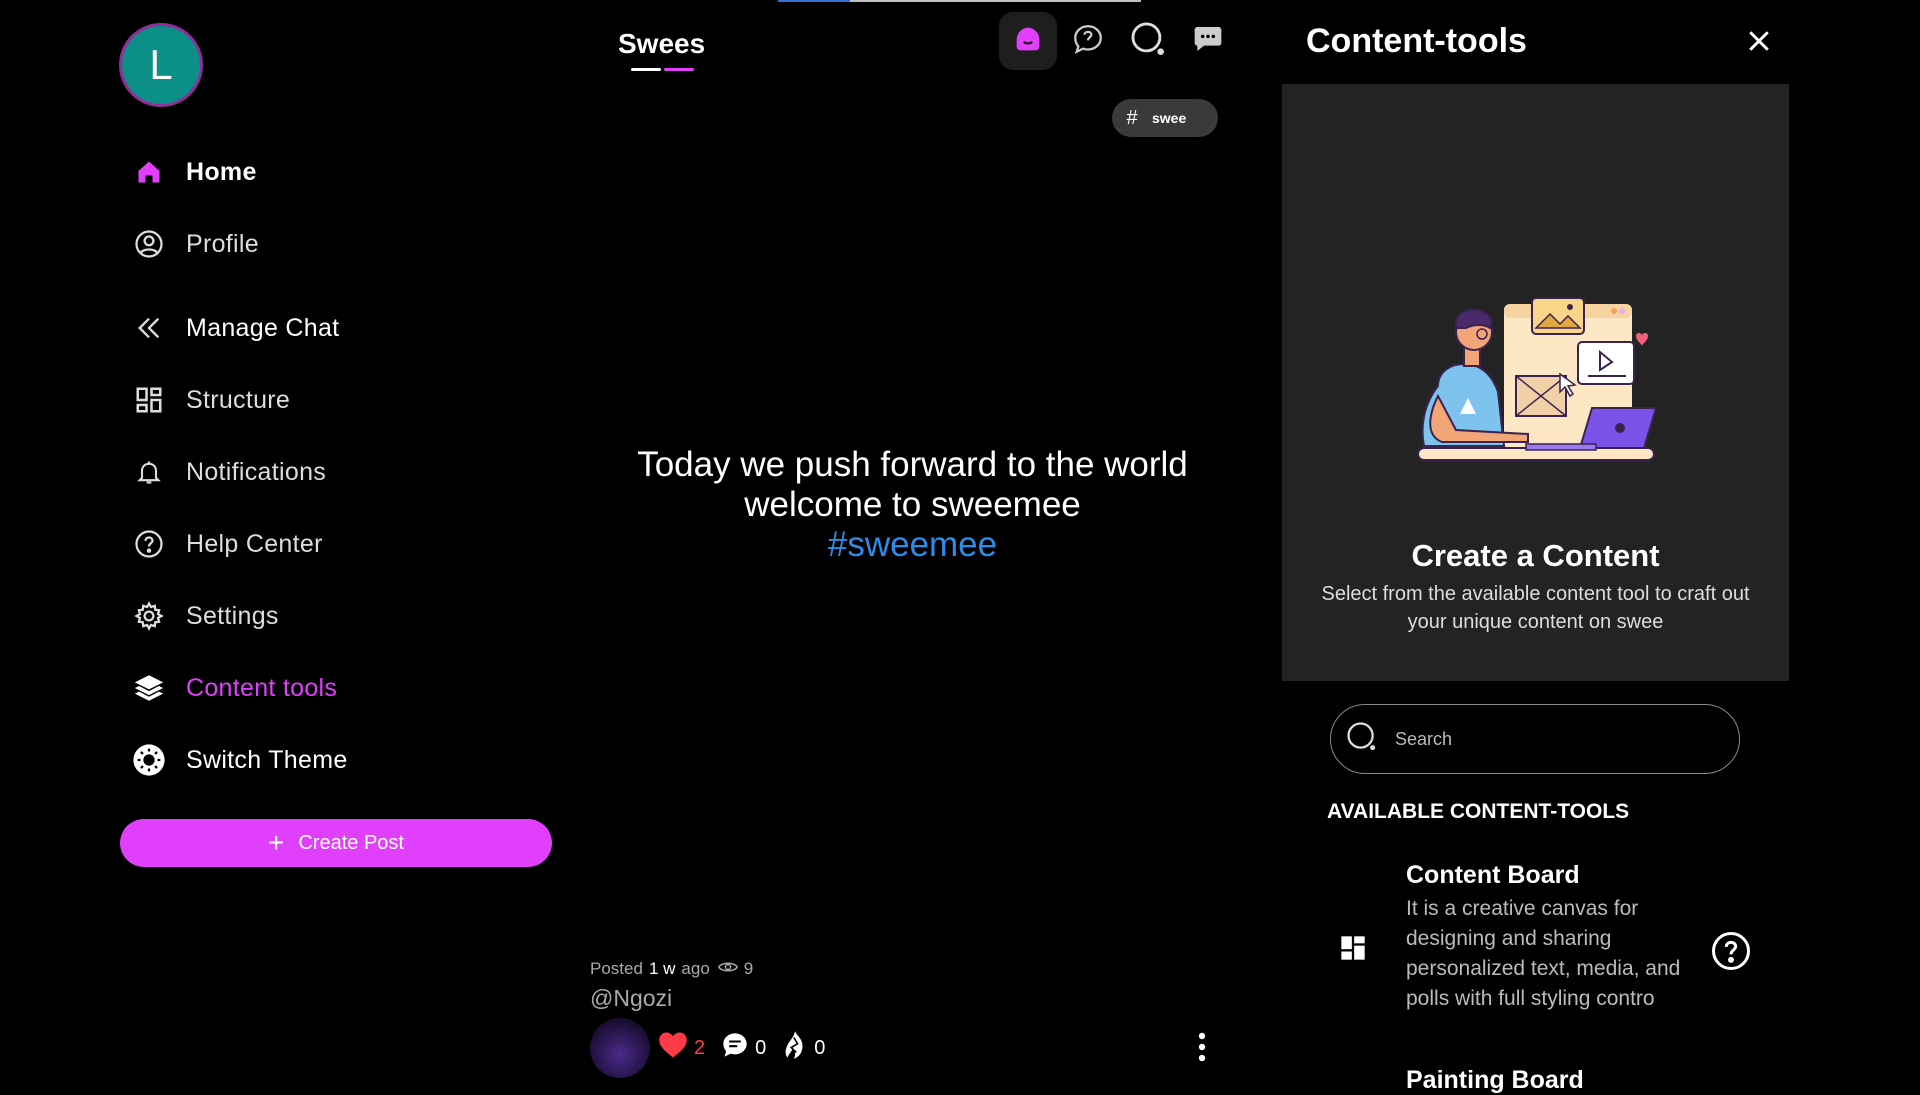 The height and width of the screenshot is (1095, 1920). I want to click on messages-button, so click(1208, 41).